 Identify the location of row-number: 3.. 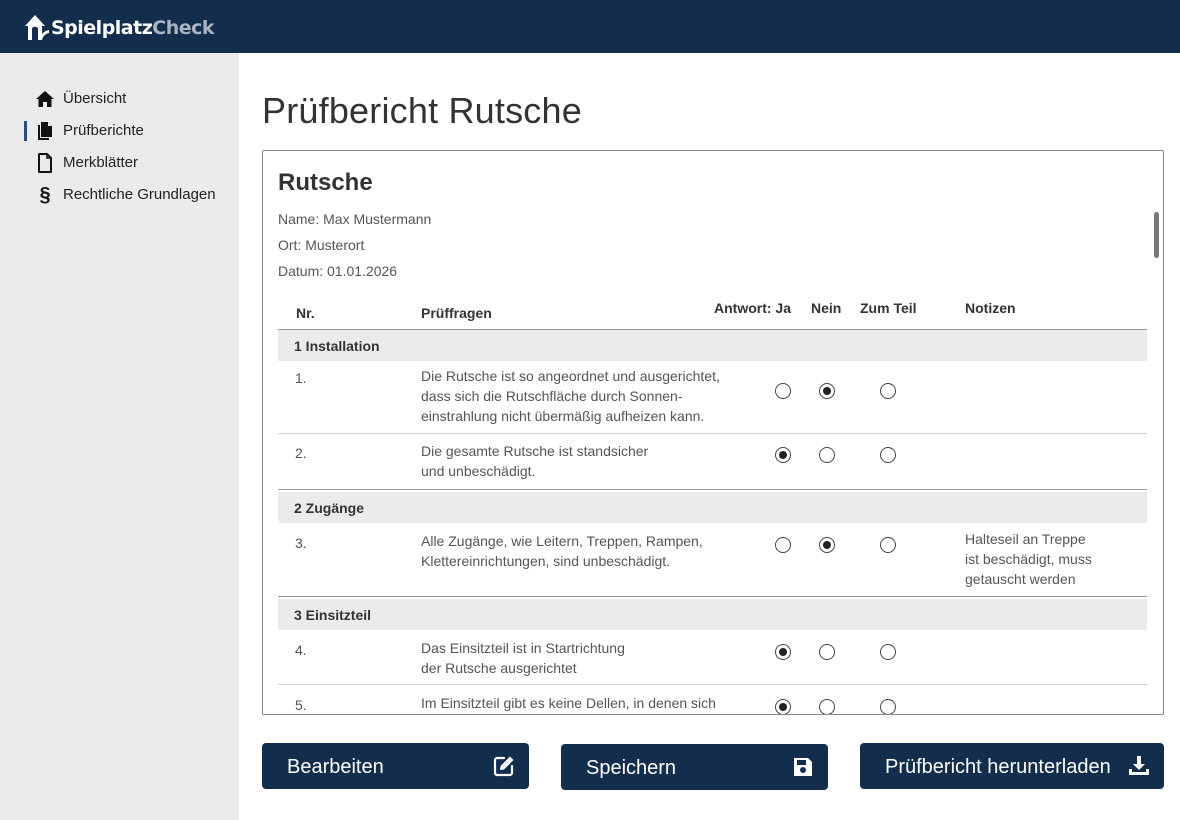
(301, 543).